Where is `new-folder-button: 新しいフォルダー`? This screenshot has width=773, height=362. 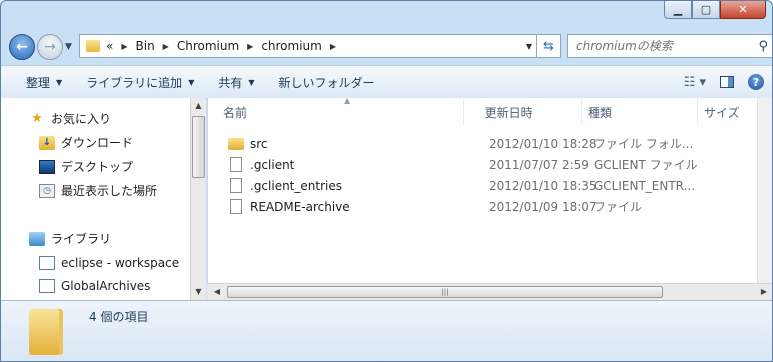 new-folder-button: 新しいフォルダー is located at coordinates (327, 82).